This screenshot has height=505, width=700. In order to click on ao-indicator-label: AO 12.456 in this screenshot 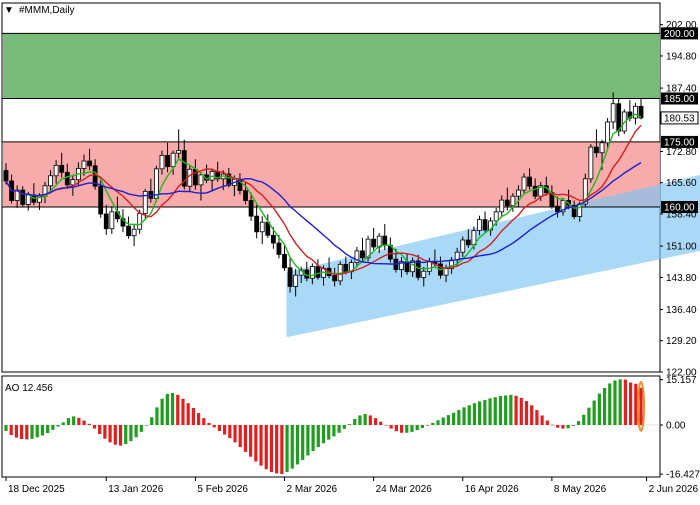, I will do `click(29, 388)`.